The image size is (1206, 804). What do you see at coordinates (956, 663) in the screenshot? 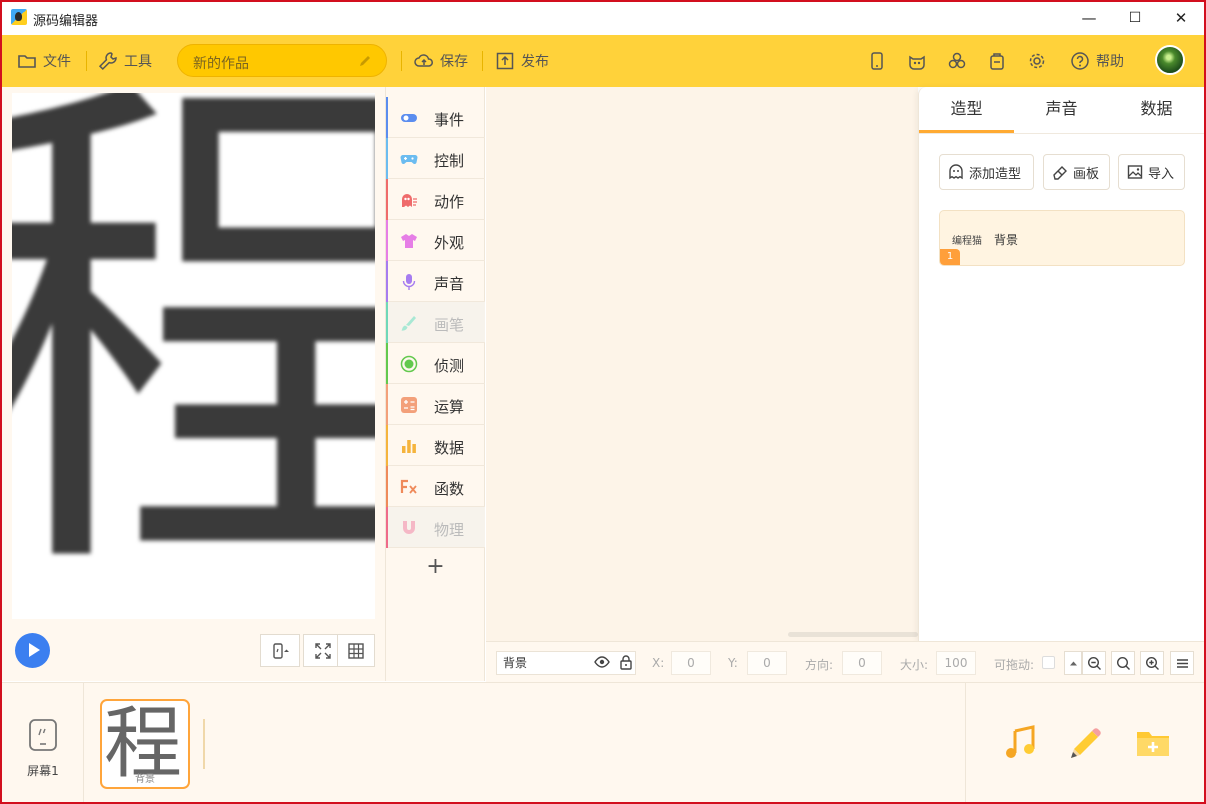
I see `size-input: 100` at bounding box center [956, 663].